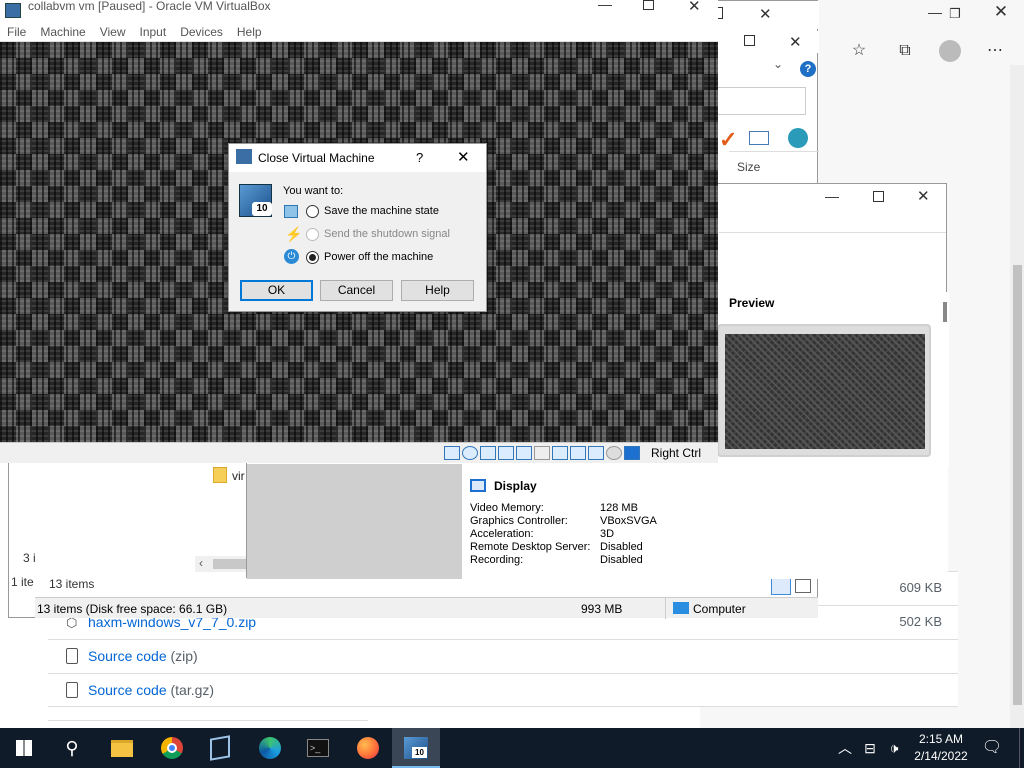  I want to click on chevron-up-icon: ︿, so click(845, 748).